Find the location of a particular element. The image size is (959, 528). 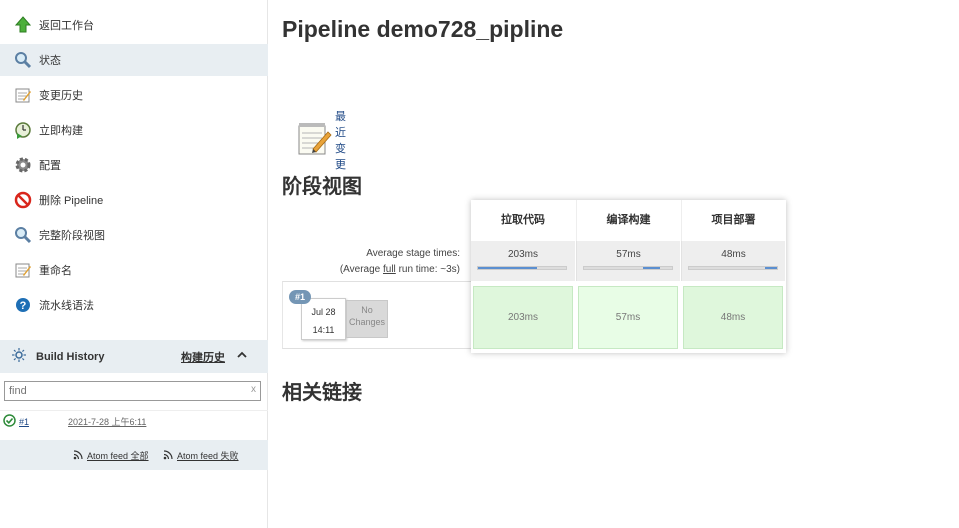

stage-column: 拉取代码 203ms 203ms is located at coordinates (523, 276).